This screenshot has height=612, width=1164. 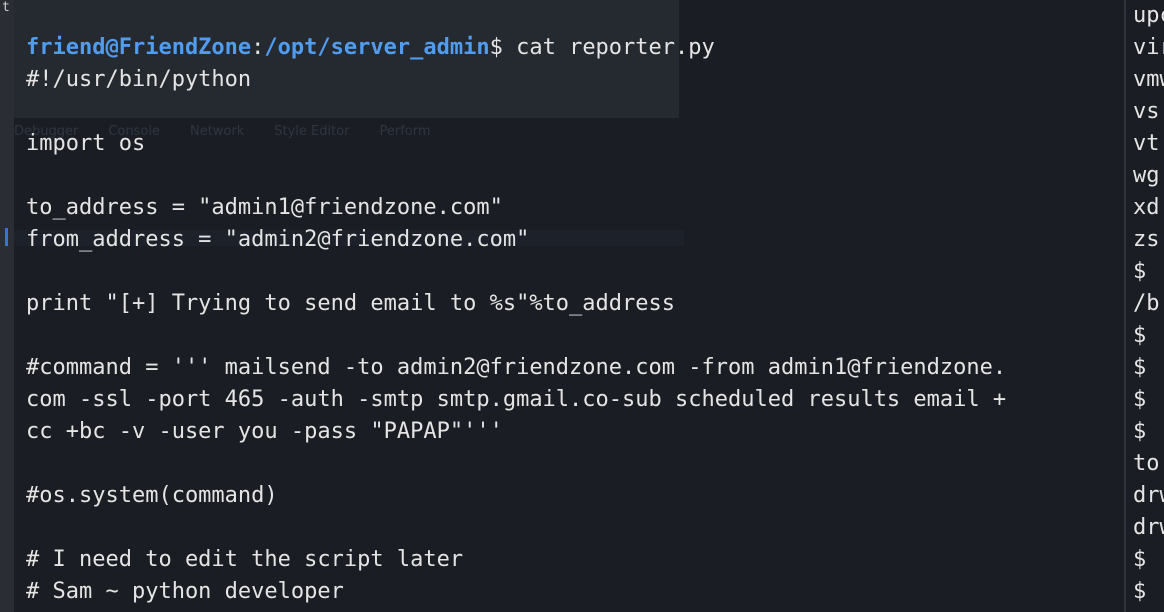 What do you see at coordinates (1146, 175) in the screenshot?
I see `right-pane-line: wg` at bounding box center [1146, 175].